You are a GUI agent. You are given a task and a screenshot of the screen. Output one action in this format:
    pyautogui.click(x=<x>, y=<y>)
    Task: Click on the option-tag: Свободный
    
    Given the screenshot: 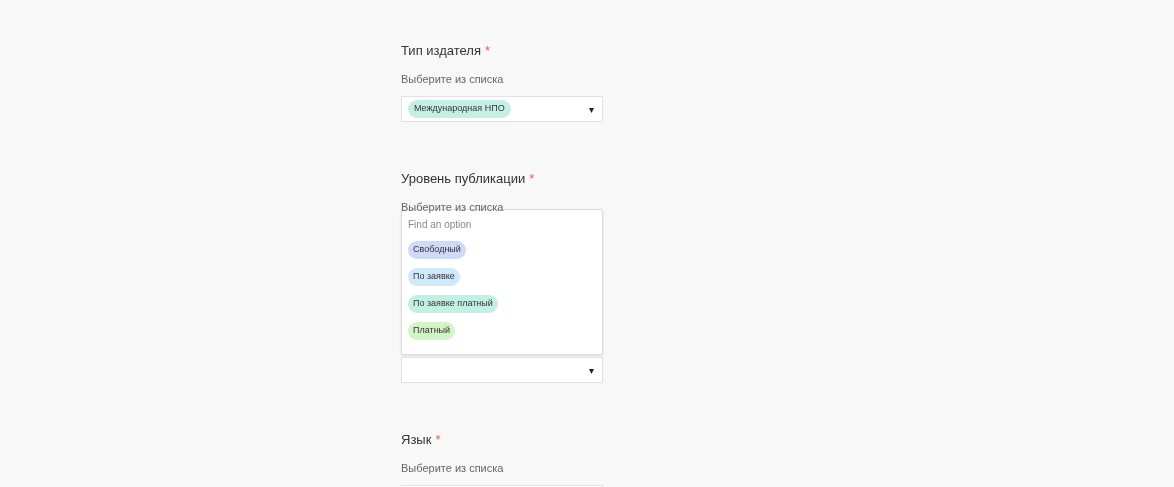 What is the action you would take?
    pyautogui.click(x=437, y=250)
    